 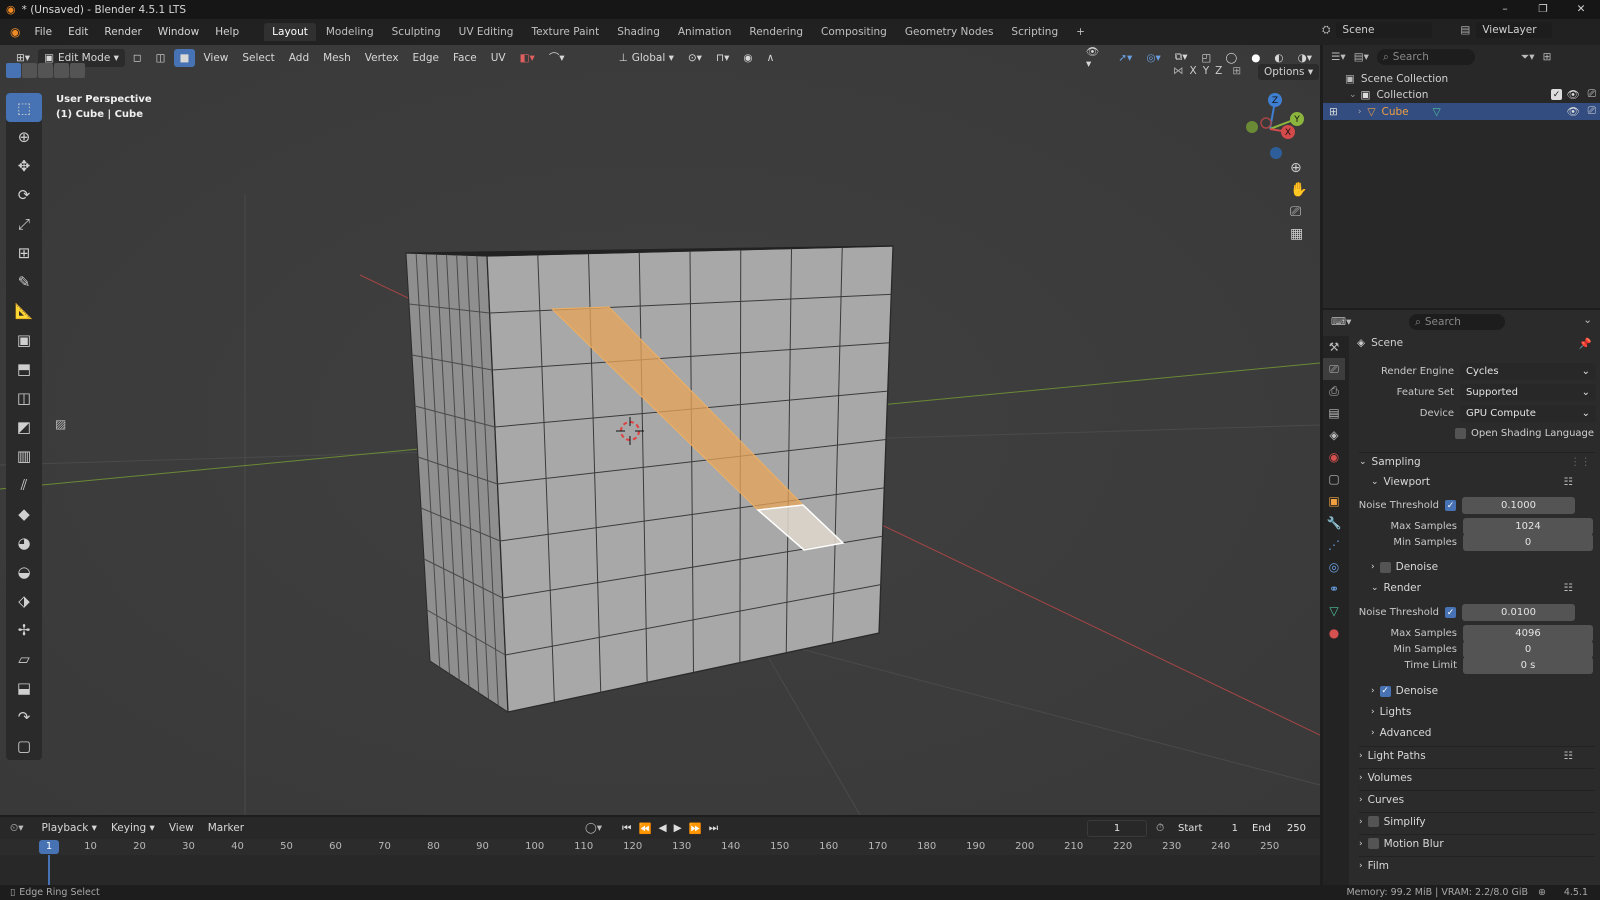 What do you see at coordinates (695, 828) in the screenshot?
I see `next-keyframe-icon: ⏩` at bounding box center [695, 828].